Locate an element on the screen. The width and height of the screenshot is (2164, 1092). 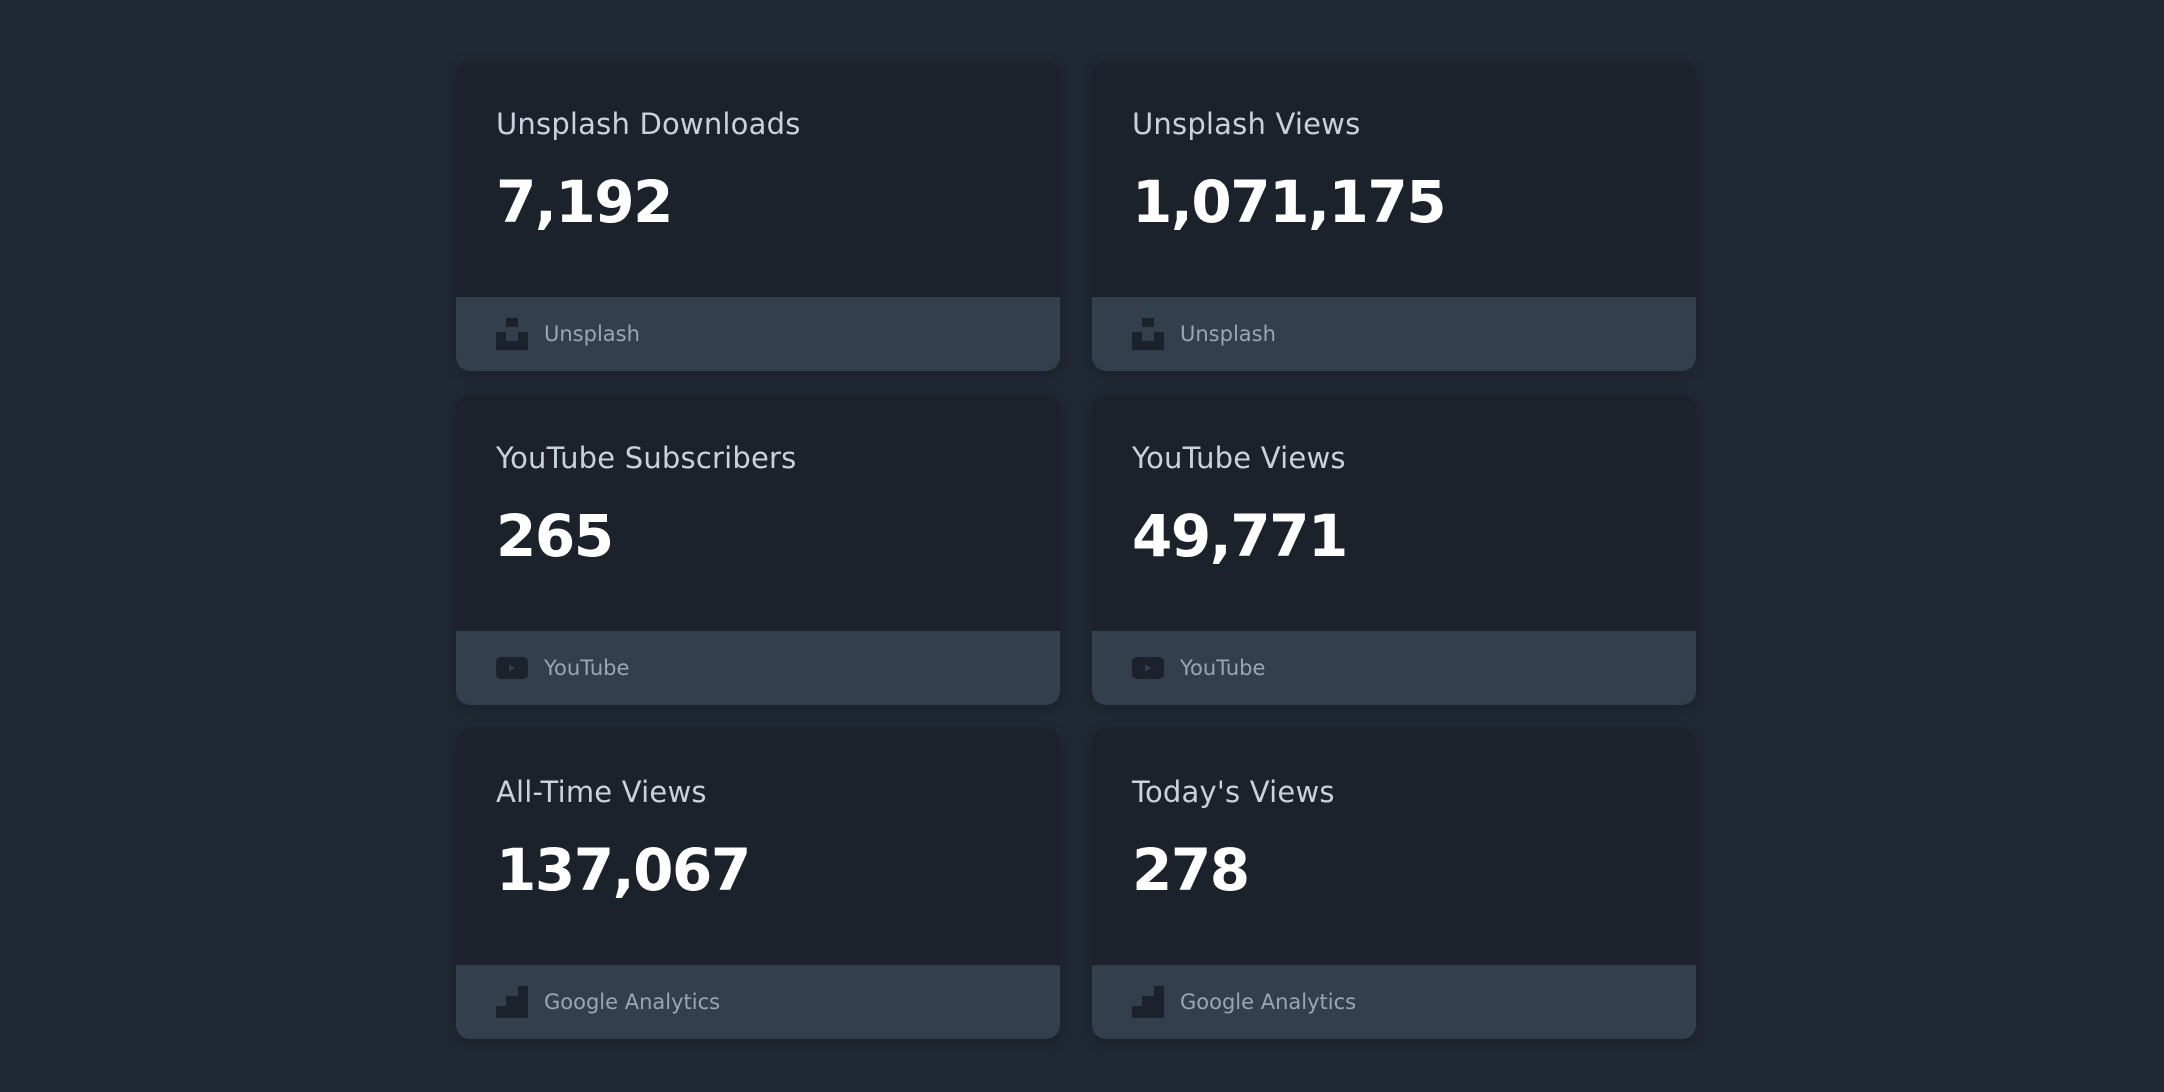
card-title: All-Time Views is located at coordinates (601, 792).